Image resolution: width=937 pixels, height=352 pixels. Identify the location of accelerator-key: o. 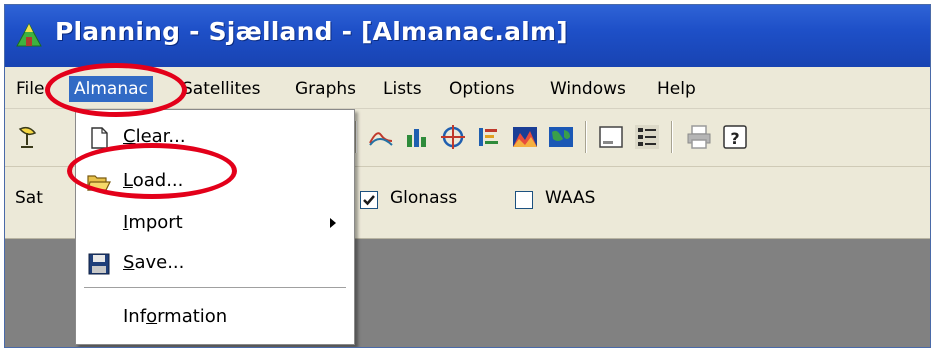
(152, 316).